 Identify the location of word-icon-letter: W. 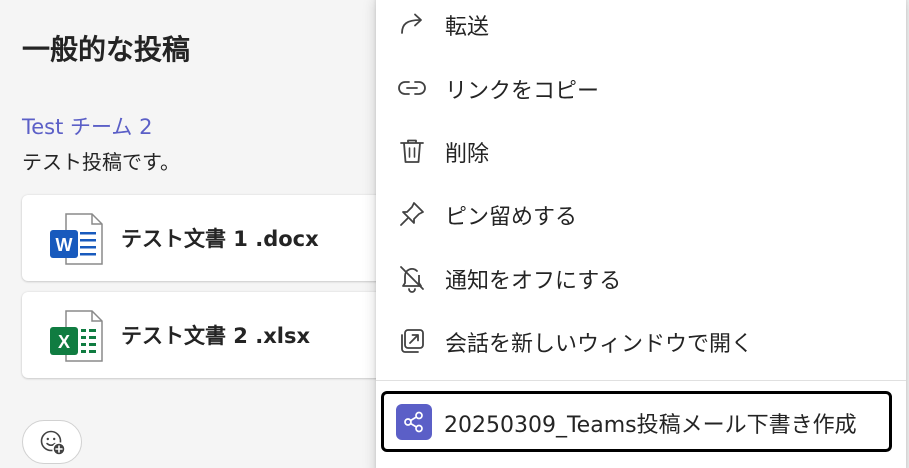
(64, 245).